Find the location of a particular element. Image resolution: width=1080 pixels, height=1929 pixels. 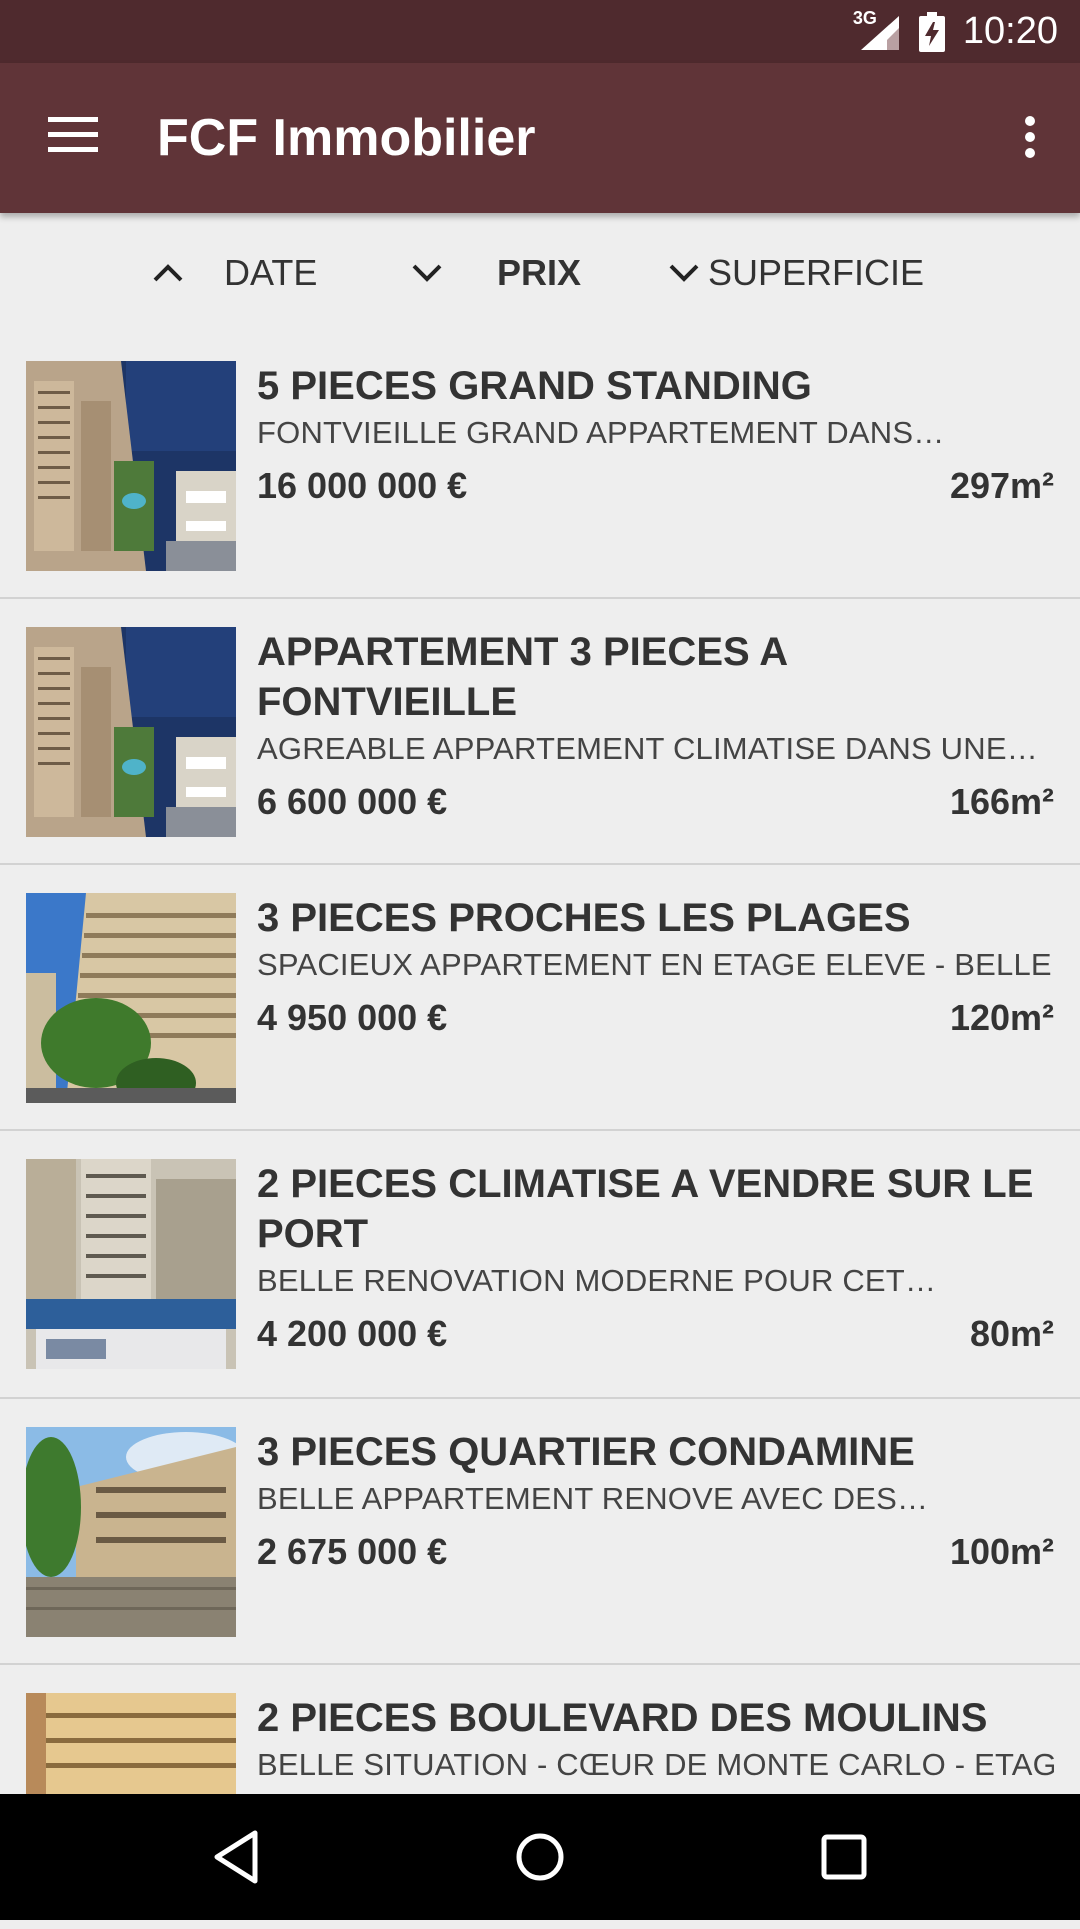

listing-area: 297m² is located at coordinates (1001, 485).